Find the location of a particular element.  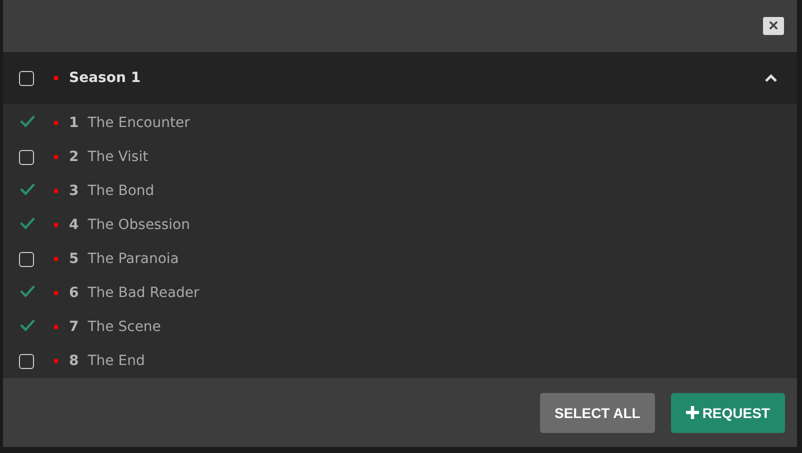

episode-number: 3 is located at coordinates (74, 191).